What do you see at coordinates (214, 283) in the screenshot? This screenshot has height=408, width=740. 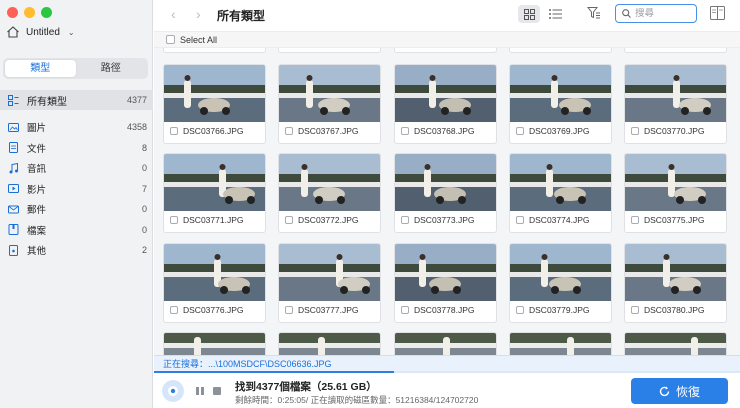 I see `file-card: DSC03776.JPG` at bounding box center [214, 283].